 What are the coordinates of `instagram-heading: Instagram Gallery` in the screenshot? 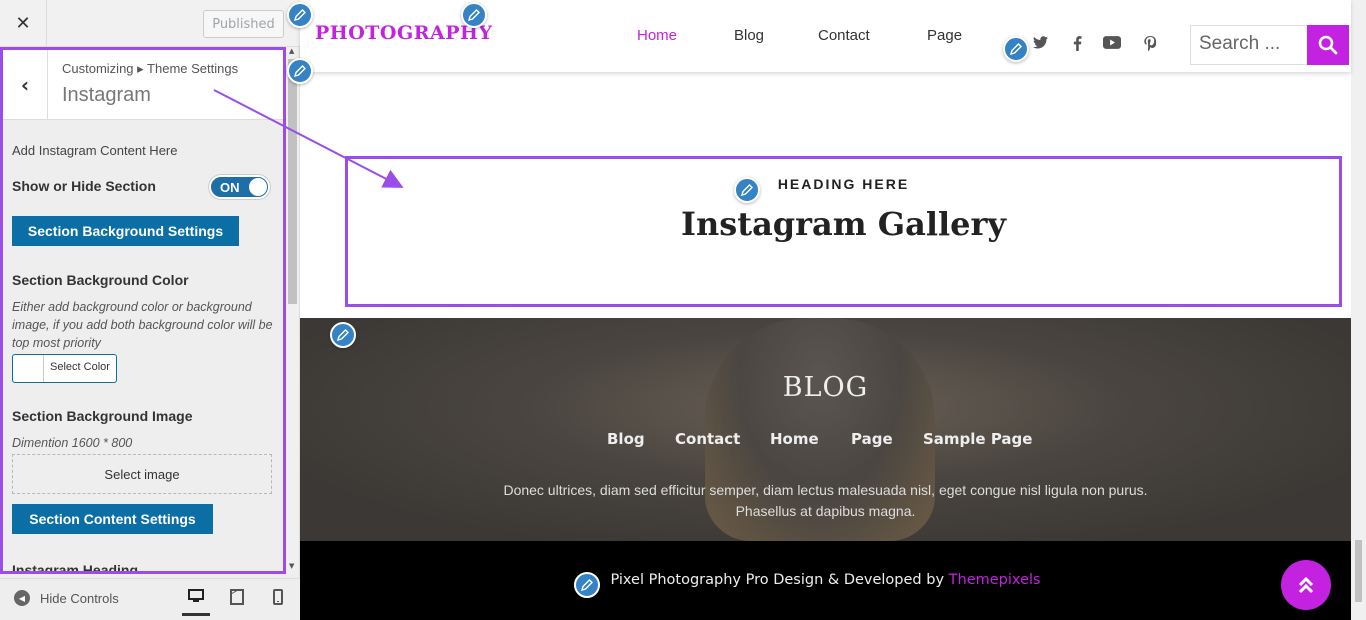 It's located at (843, 224).